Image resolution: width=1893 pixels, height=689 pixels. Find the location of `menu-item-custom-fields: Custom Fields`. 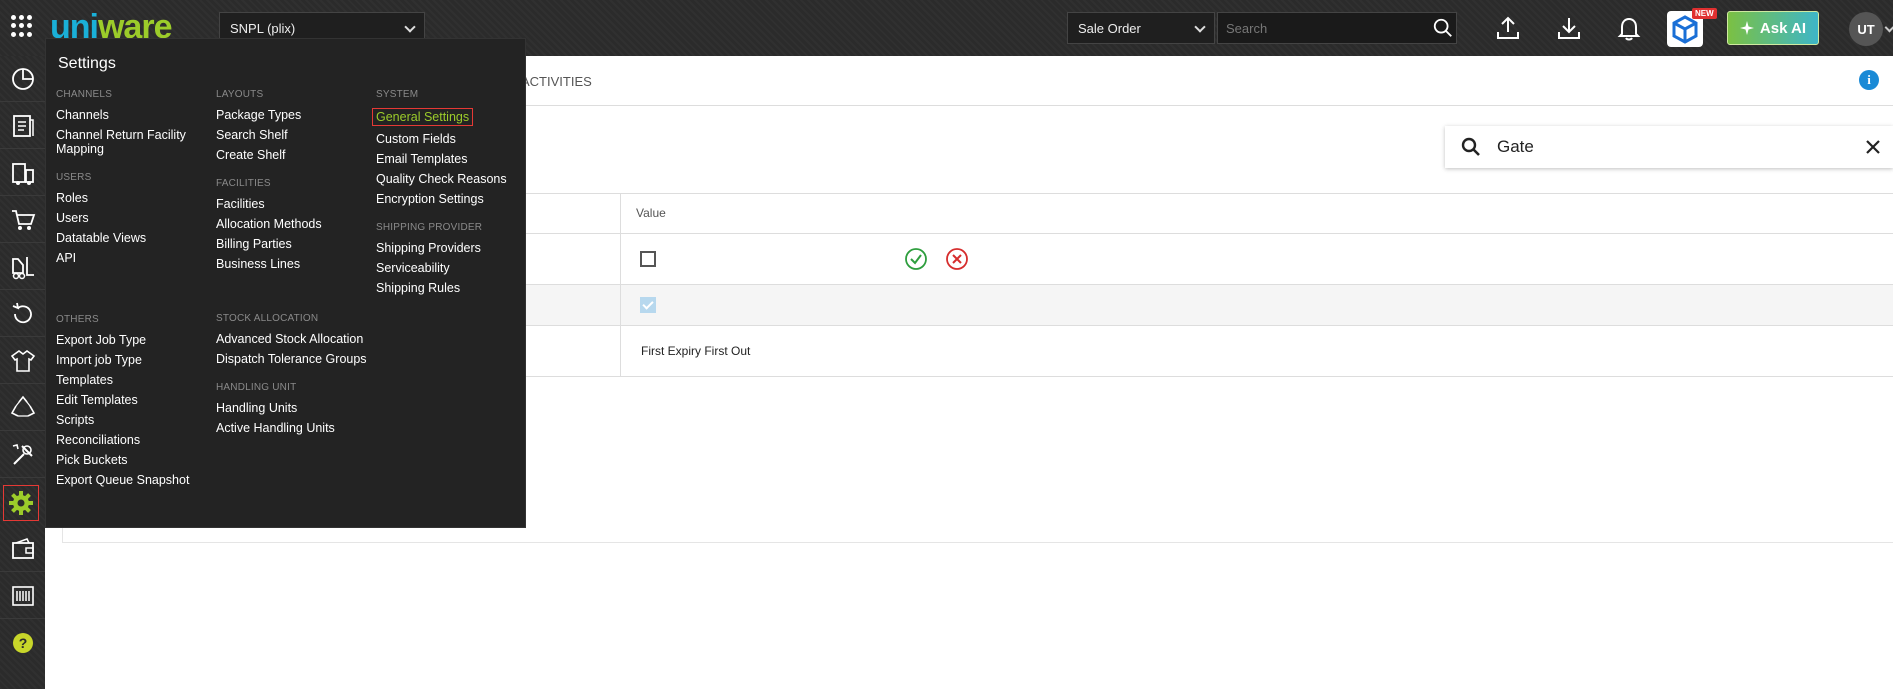

menu-item-custom-fields: Custom Fields is located at coordinates (451, 139).